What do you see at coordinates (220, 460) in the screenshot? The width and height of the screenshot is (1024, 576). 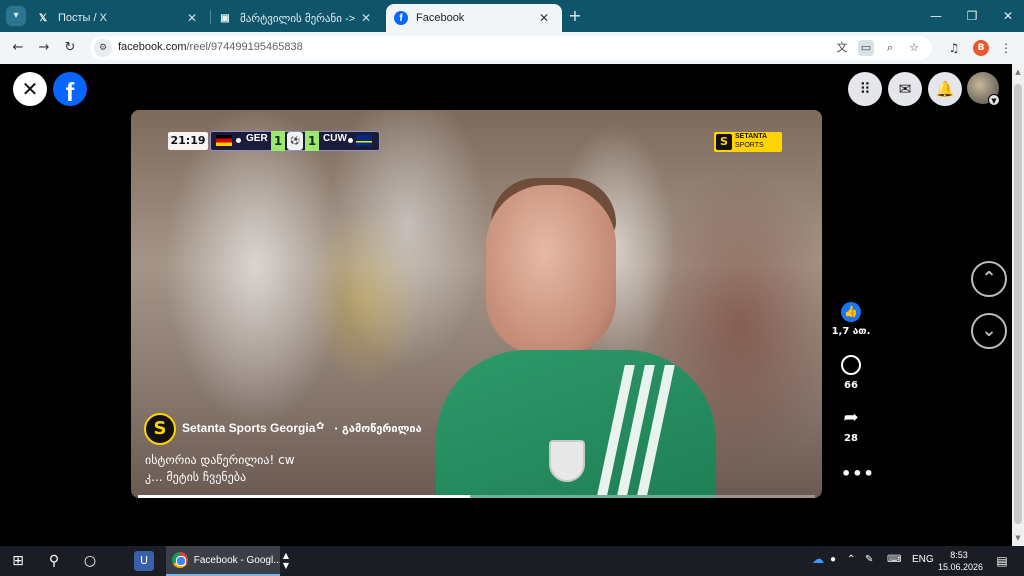 I see `caption-line1: ისტორია დაწერილია! cw` at bounding box center [220, 460].